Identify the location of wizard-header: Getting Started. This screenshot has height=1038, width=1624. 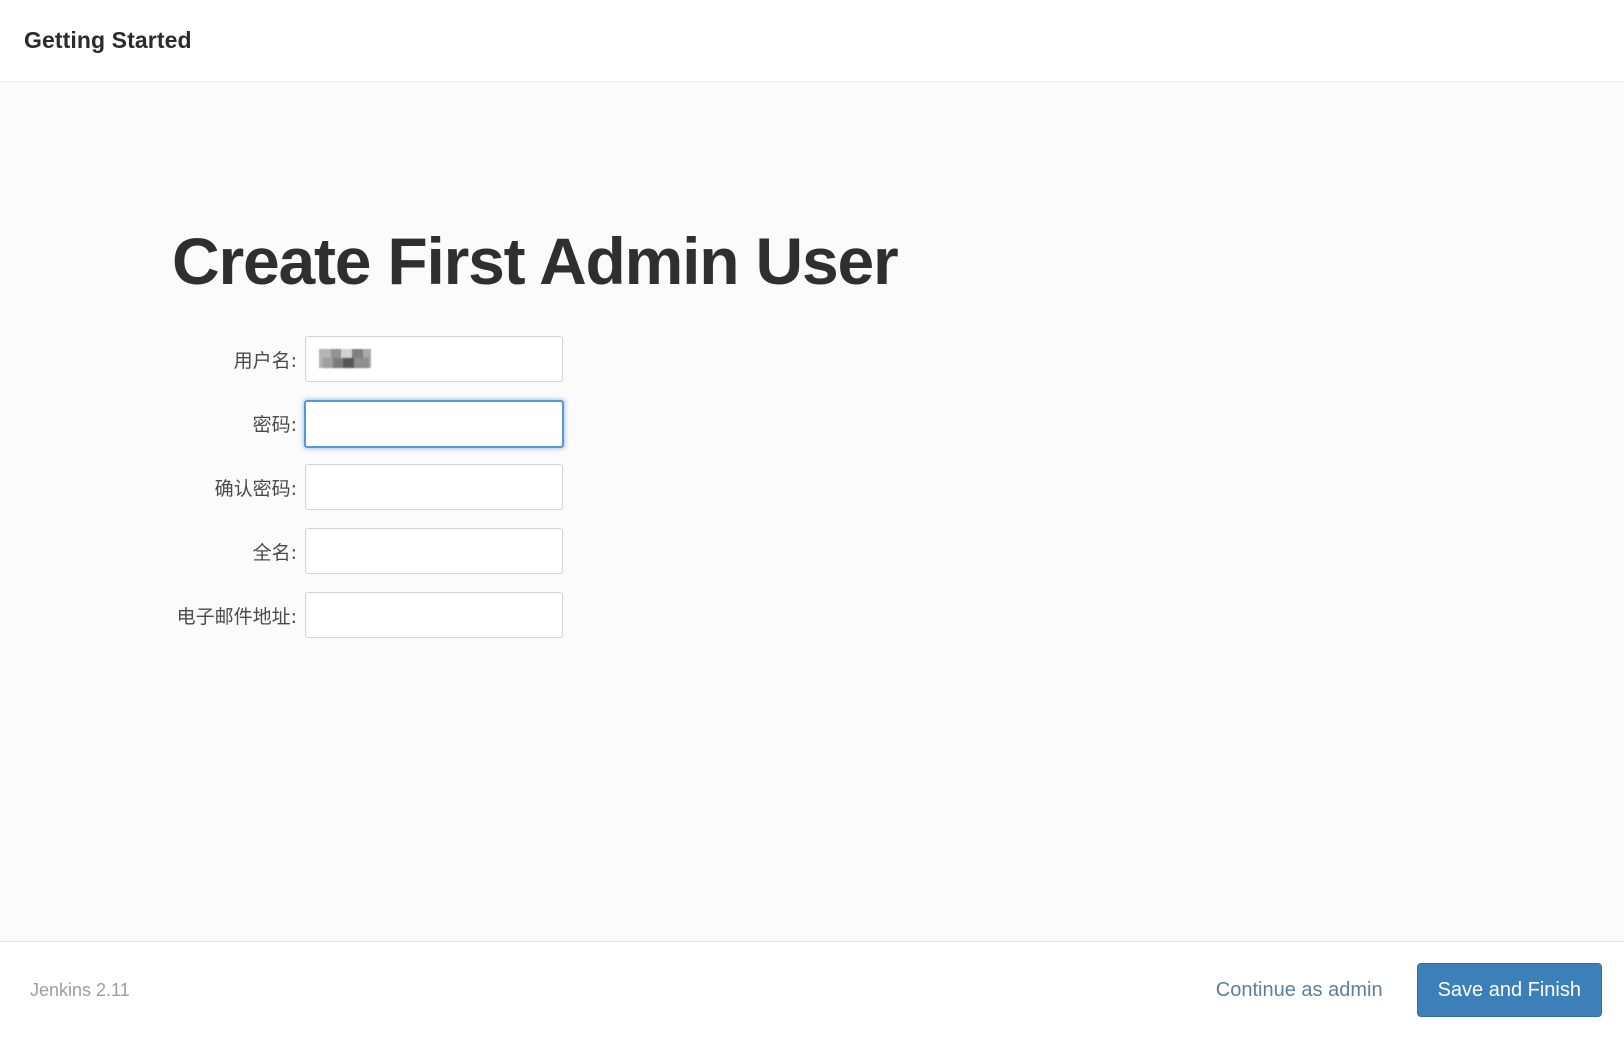
(812, 41).